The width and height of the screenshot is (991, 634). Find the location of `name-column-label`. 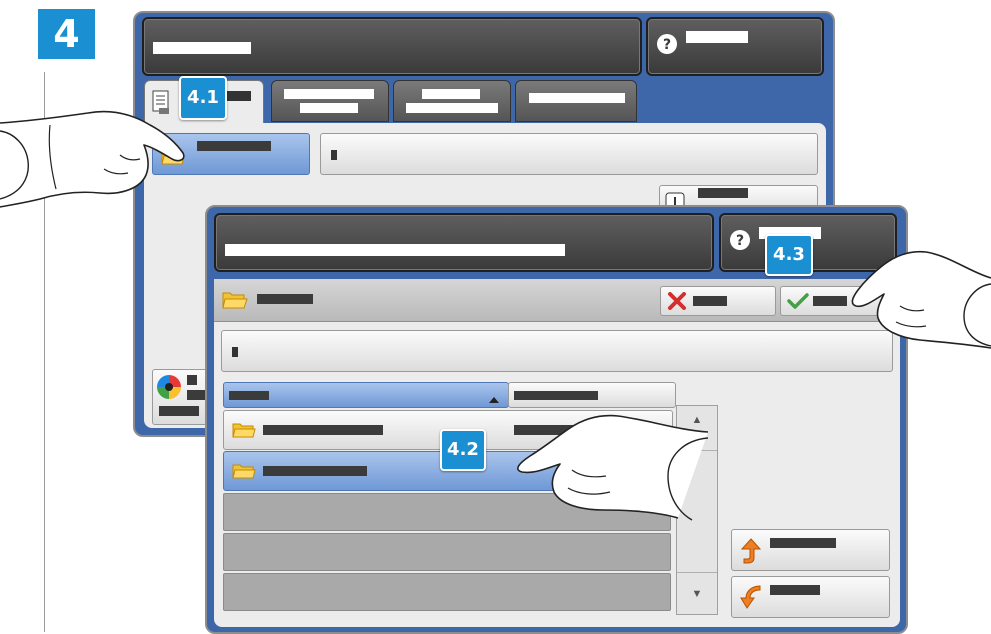

name-column-label is located at coordinates (249, 395).